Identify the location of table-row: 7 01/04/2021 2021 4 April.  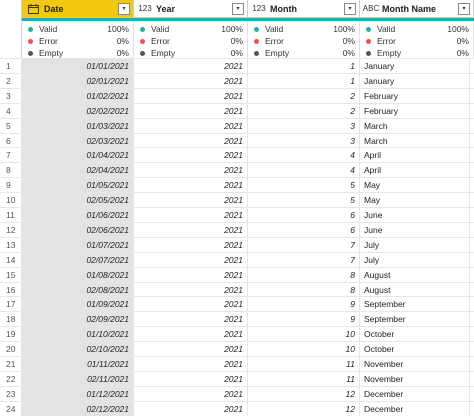
(237, 155).